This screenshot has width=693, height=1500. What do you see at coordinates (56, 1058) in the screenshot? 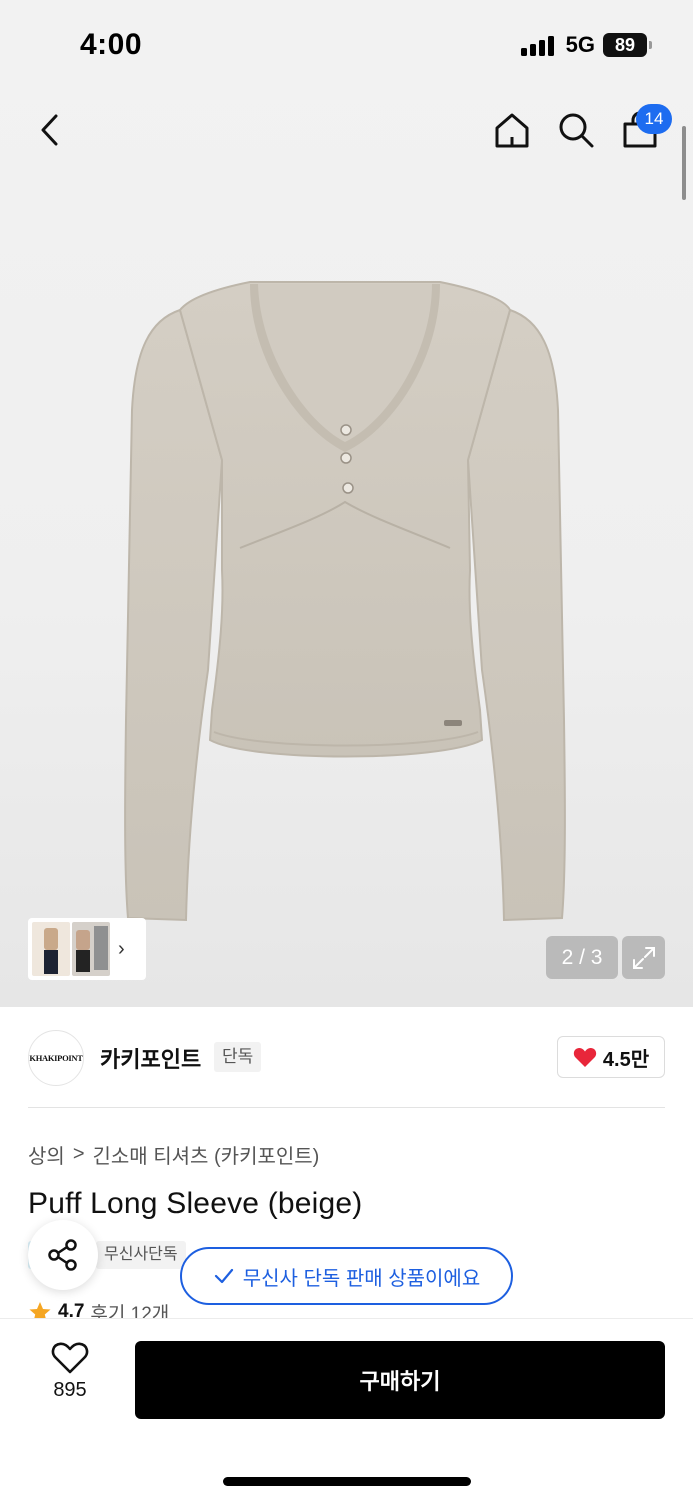
I see `brand-logo: KHAKIPOINT` at bounding box center [56, 1058].